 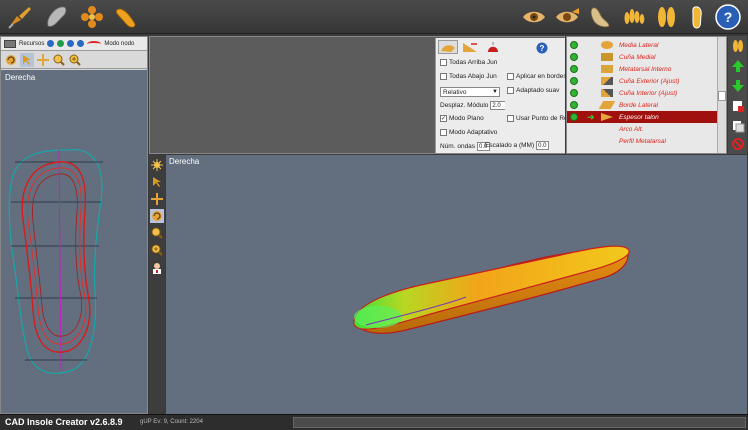 I want to click on insole-single-icon, so click(x=698, y=17).